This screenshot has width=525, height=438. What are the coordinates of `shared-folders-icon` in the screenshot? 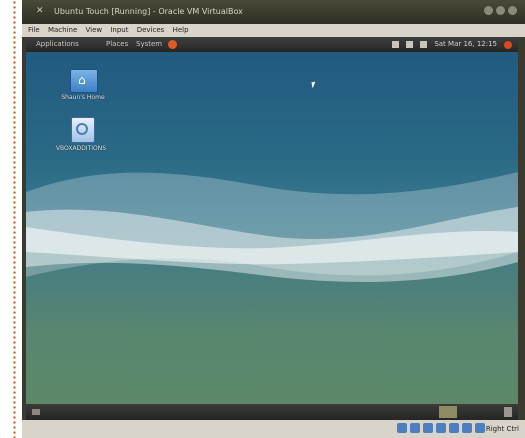 It's located at (441, 428).